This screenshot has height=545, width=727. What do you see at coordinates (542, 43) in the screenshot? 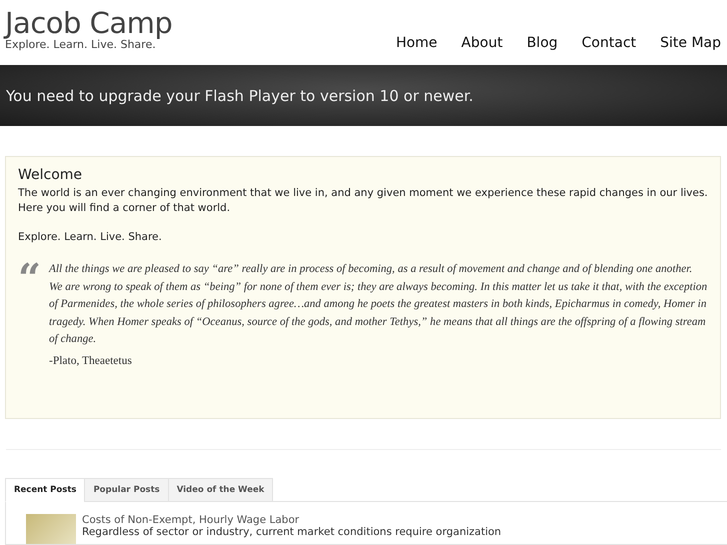
I see `nav-link: Blog` at bounding box center [542, 43].